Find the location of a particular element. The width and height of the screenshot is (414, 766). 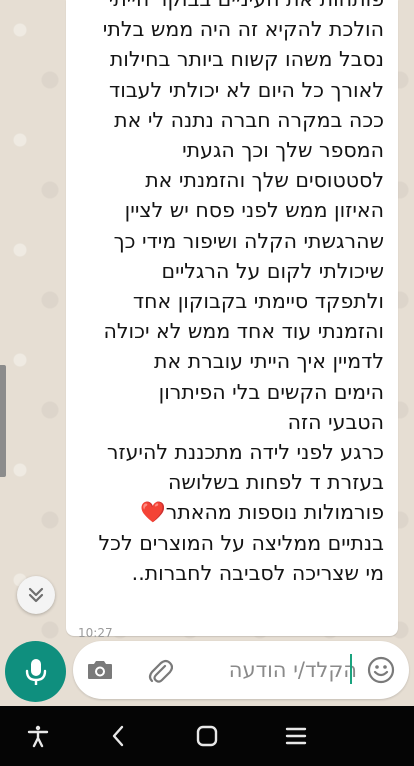

home-icon is located at coordinates (207, 736).